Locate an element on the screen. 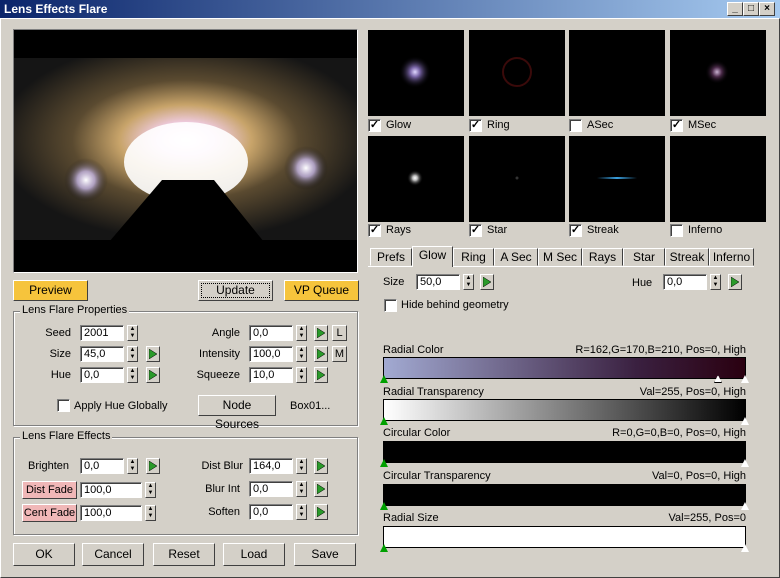 This screenshot has width=780, height=578. dist-blur-spinner: ▲ ▼ is located at coordinates (301, 466).